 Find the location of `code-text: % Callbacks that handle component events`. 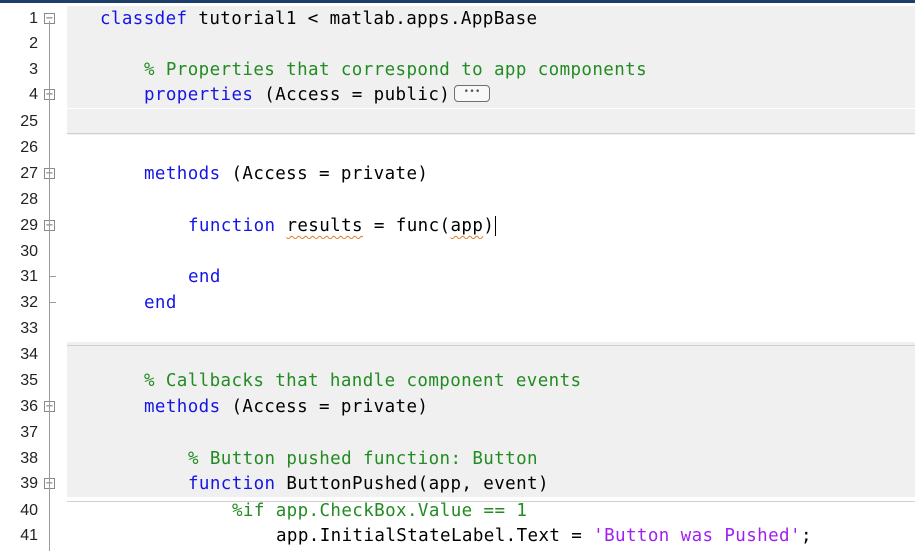

code-text: % Callbacks that handle component events is located at coordinates (362, 381).